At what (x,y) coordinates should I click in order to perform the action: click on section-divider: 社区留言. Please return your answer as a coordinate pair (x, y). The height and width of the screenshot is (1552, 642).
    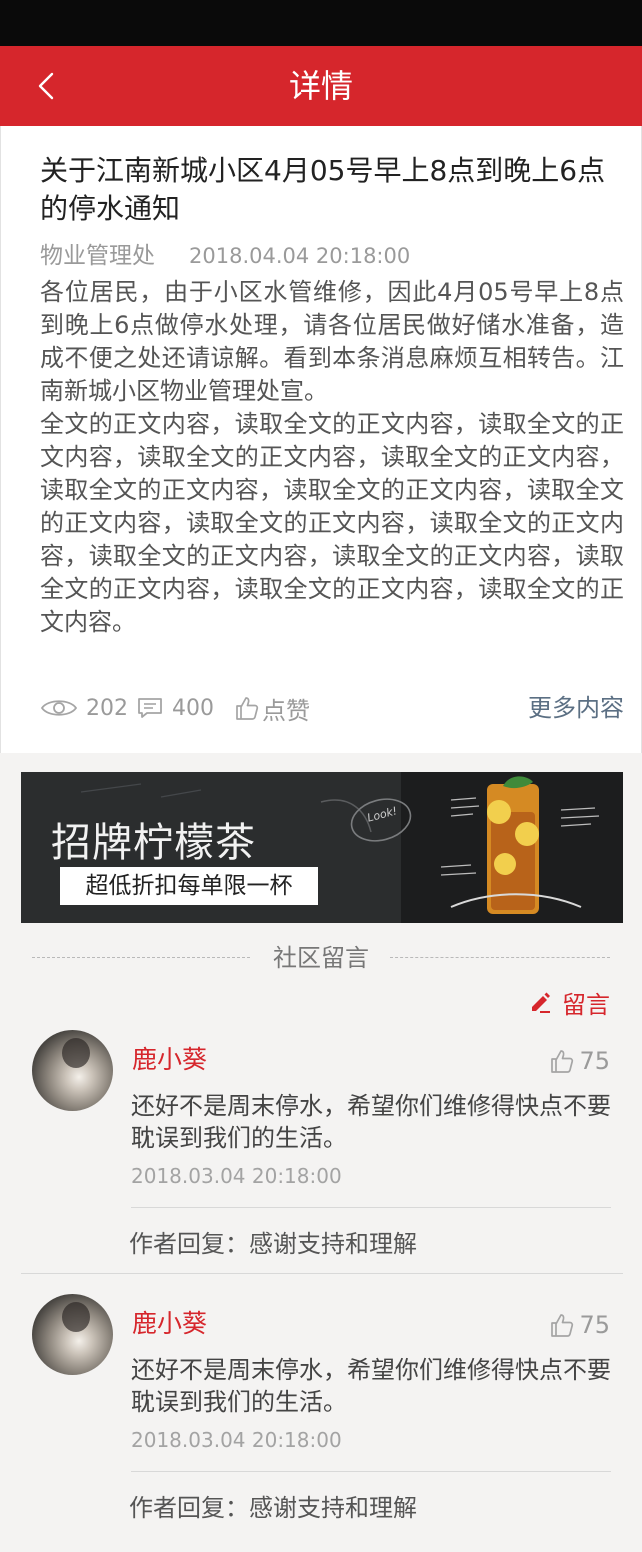
    Looking at the image, I should click on (321, 958).